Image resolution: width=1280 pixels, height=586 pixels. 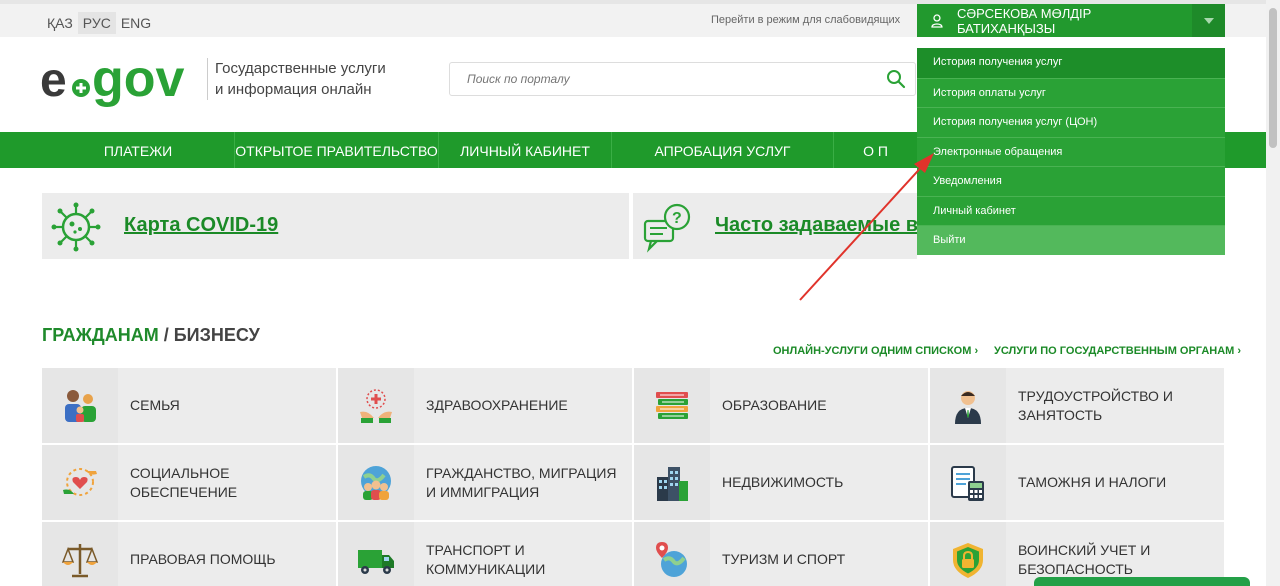 I want to click on search-box, so click(x=682, y=79).